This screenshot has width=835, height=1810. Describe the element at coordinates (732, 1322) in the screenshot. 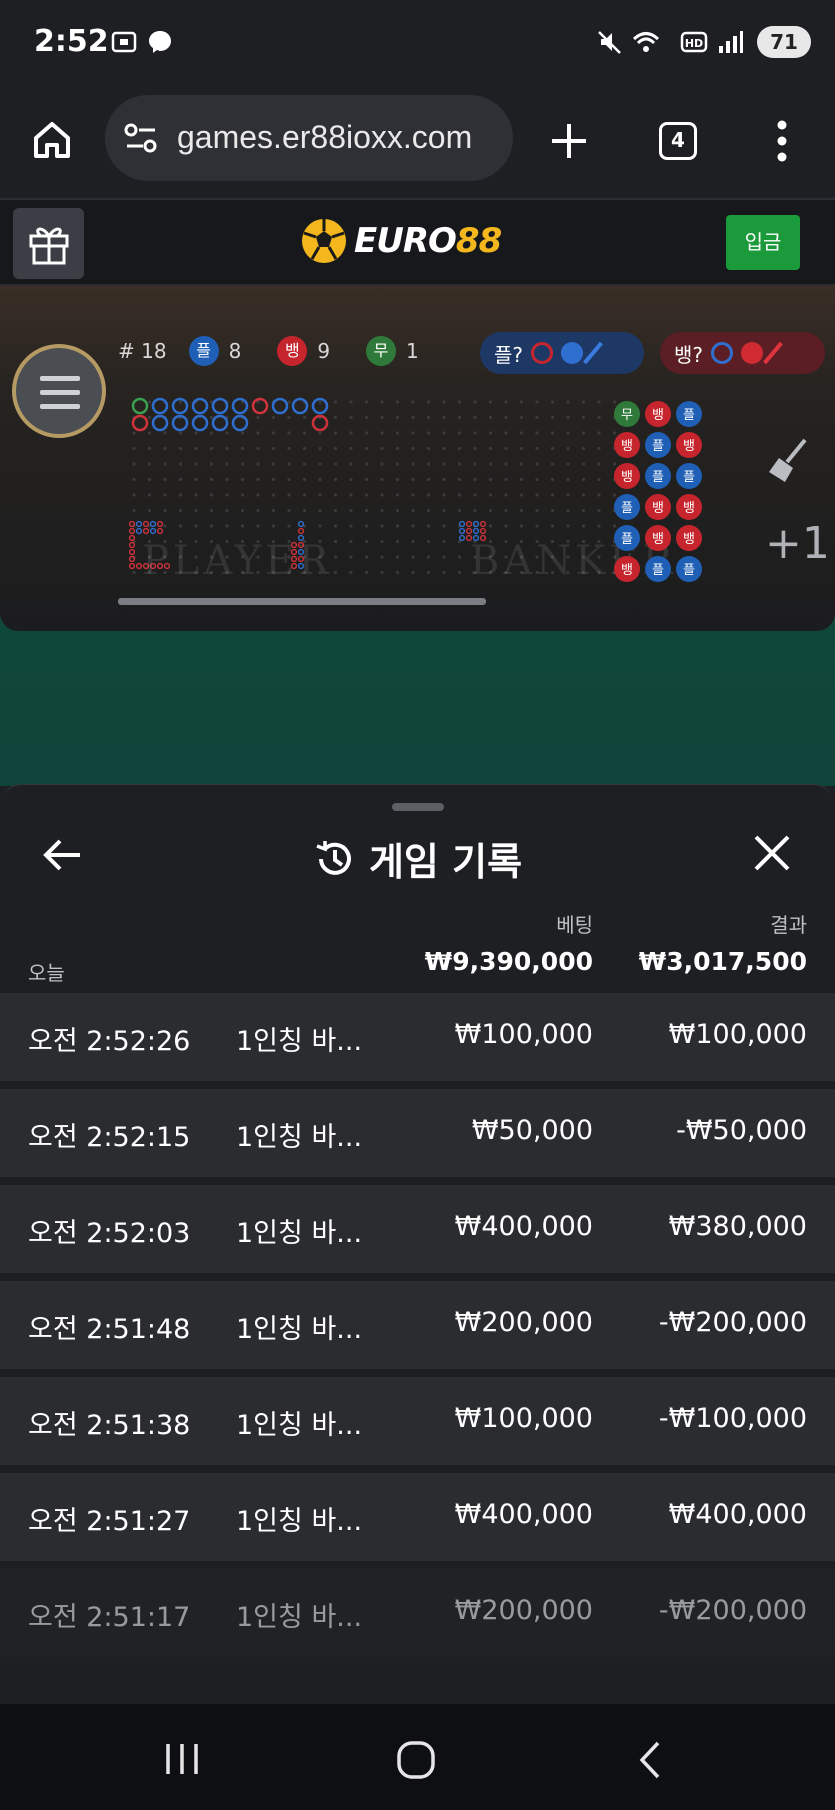

I see `row-result: -₩200,000` at that location.